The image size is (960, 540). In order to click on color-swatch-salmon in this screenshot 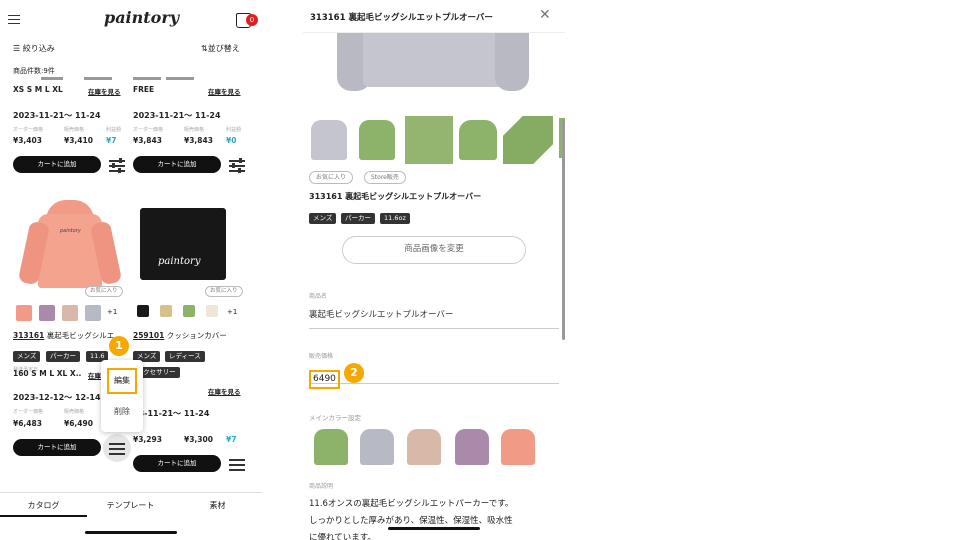, I will do `click(24, 313)`.